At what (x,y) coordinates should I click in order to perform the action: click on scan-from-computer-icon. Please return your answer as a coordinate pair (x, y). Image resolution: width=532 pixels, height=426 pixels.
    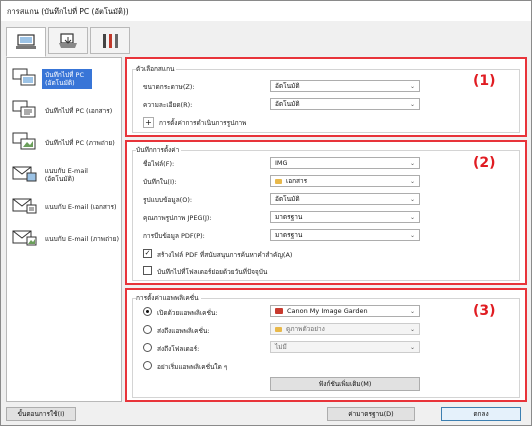
    Looking at the image, I should click on (26, 41).